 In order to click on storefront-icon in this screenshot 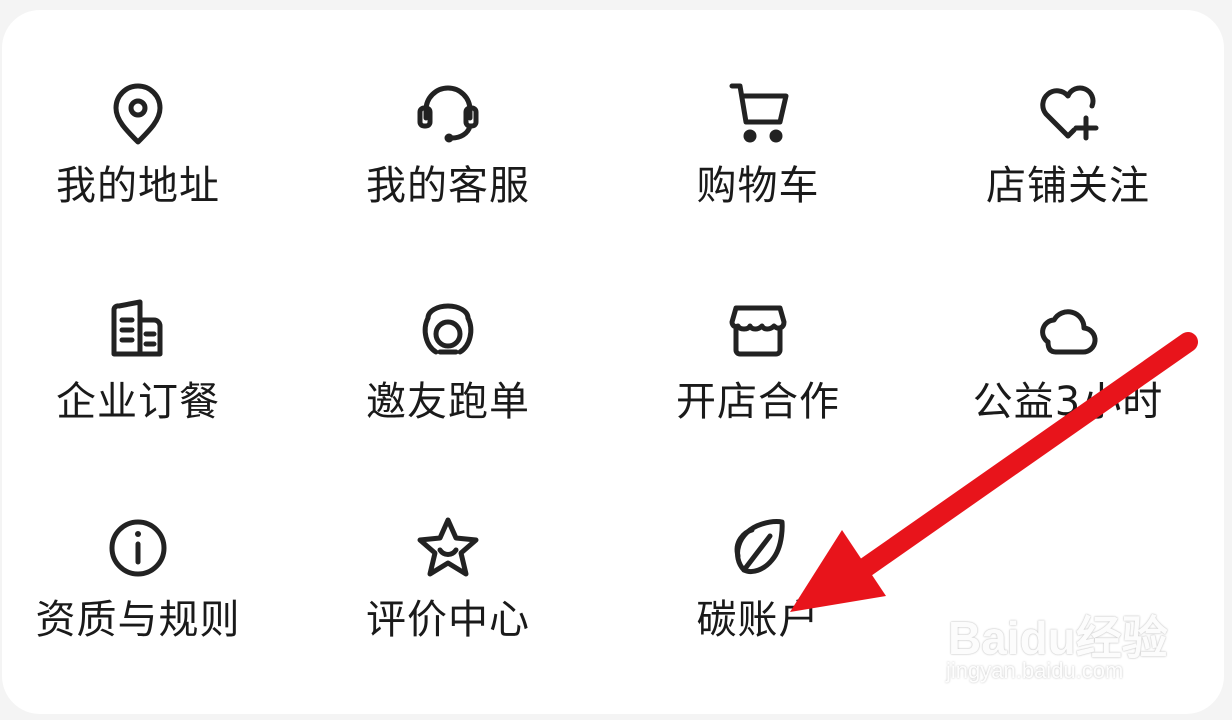, I will do `click(758, 330)`.